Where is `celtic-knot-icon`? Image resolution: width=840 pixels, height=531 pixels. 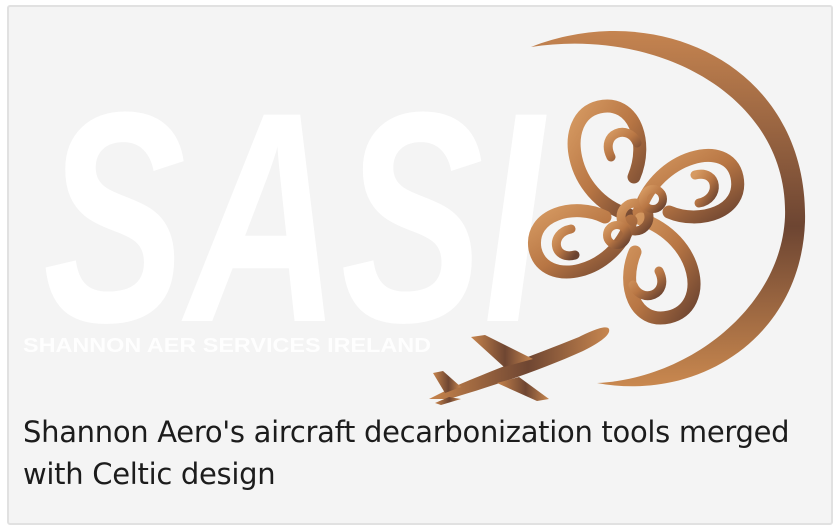
celtic-knot-icon is located at coordinates (636, 212).